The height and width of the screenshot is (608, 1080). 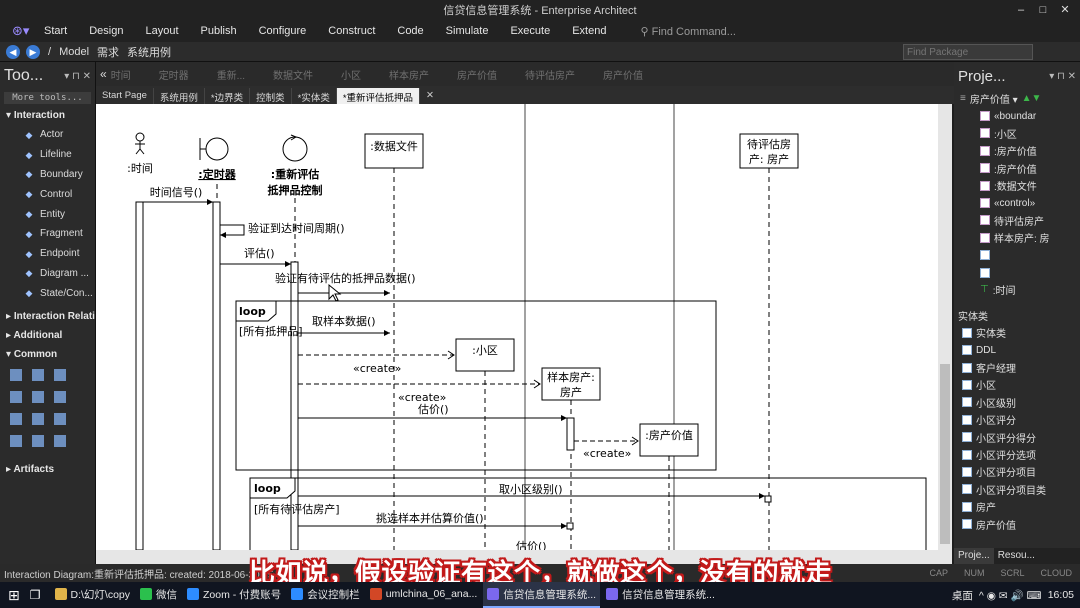 What do you see at coordinates (1017, 402) in the screenshot?
I see `tree-item: 小区级别` at bounding box center [1017, 402].